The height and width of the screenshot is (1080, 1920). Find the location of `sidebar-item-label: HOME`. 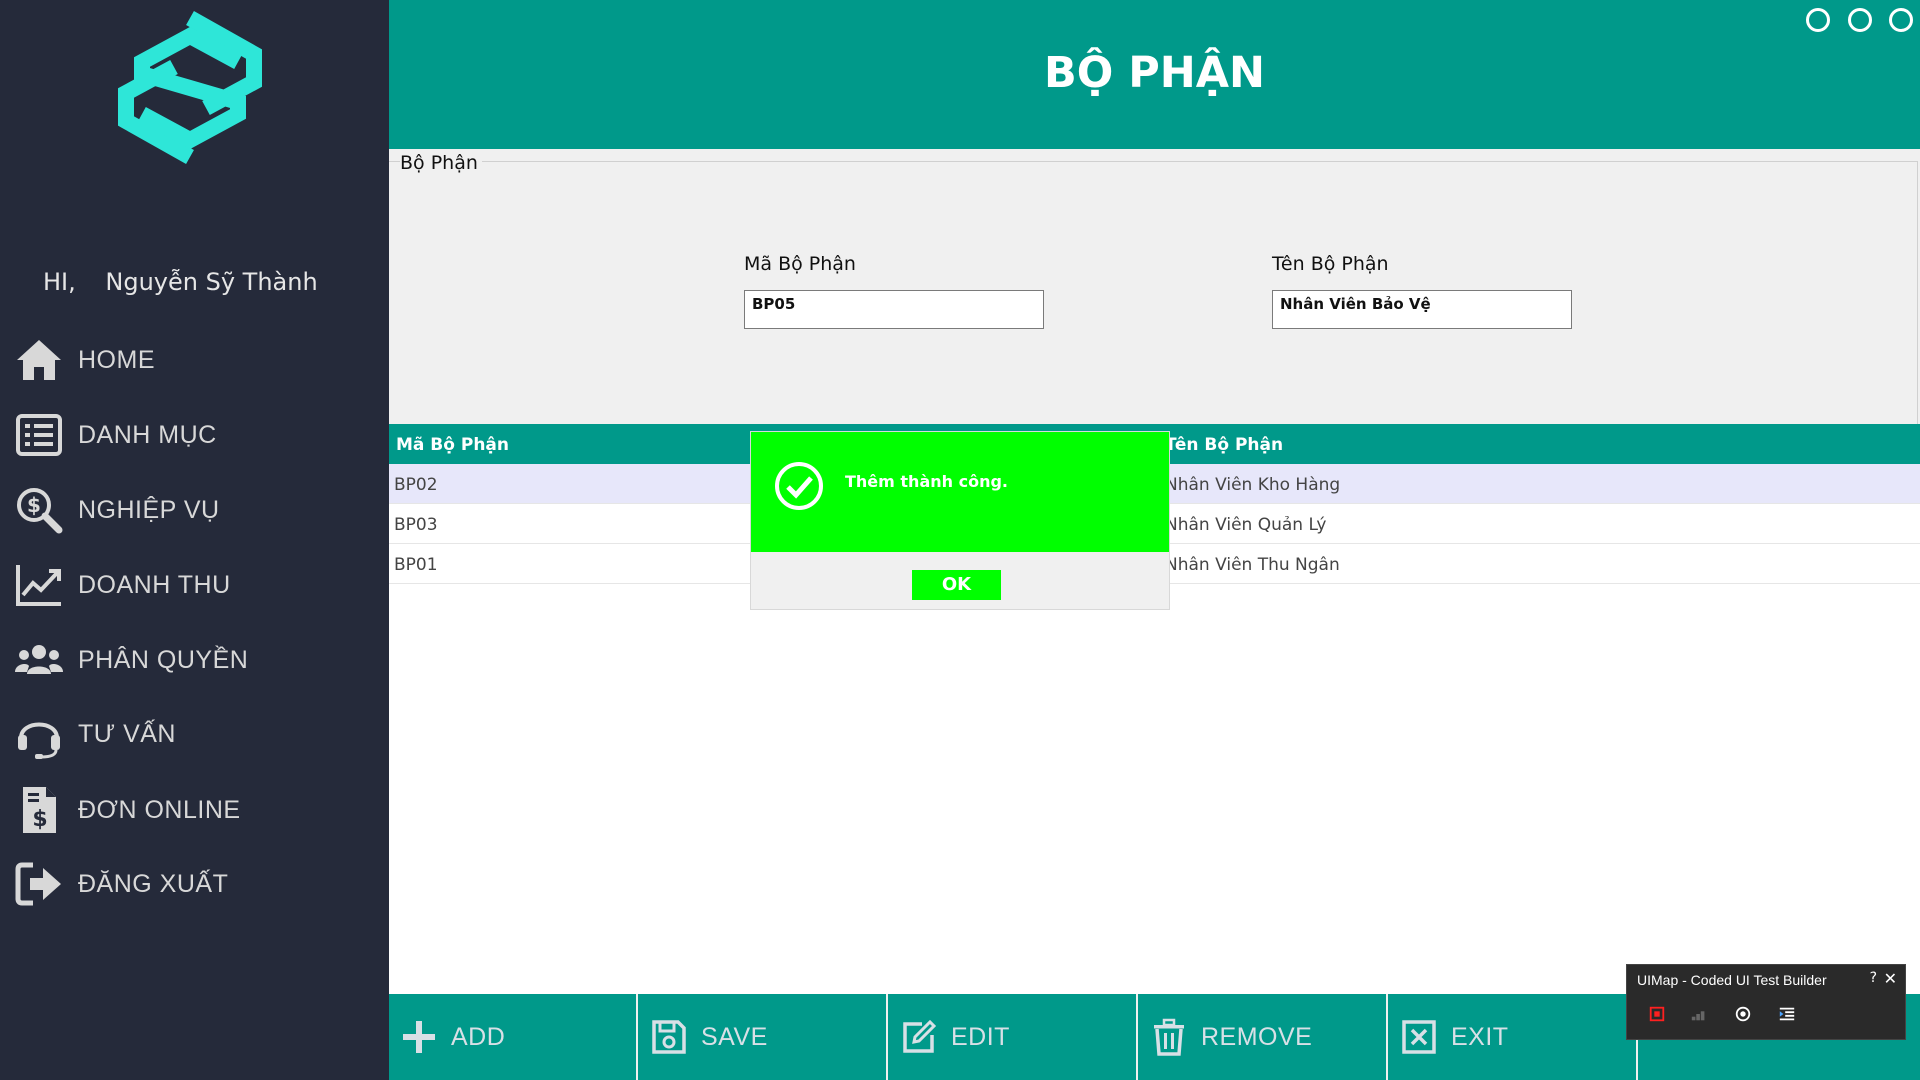

sidebar-item-label: HOME is located at coordinates (116, 359).